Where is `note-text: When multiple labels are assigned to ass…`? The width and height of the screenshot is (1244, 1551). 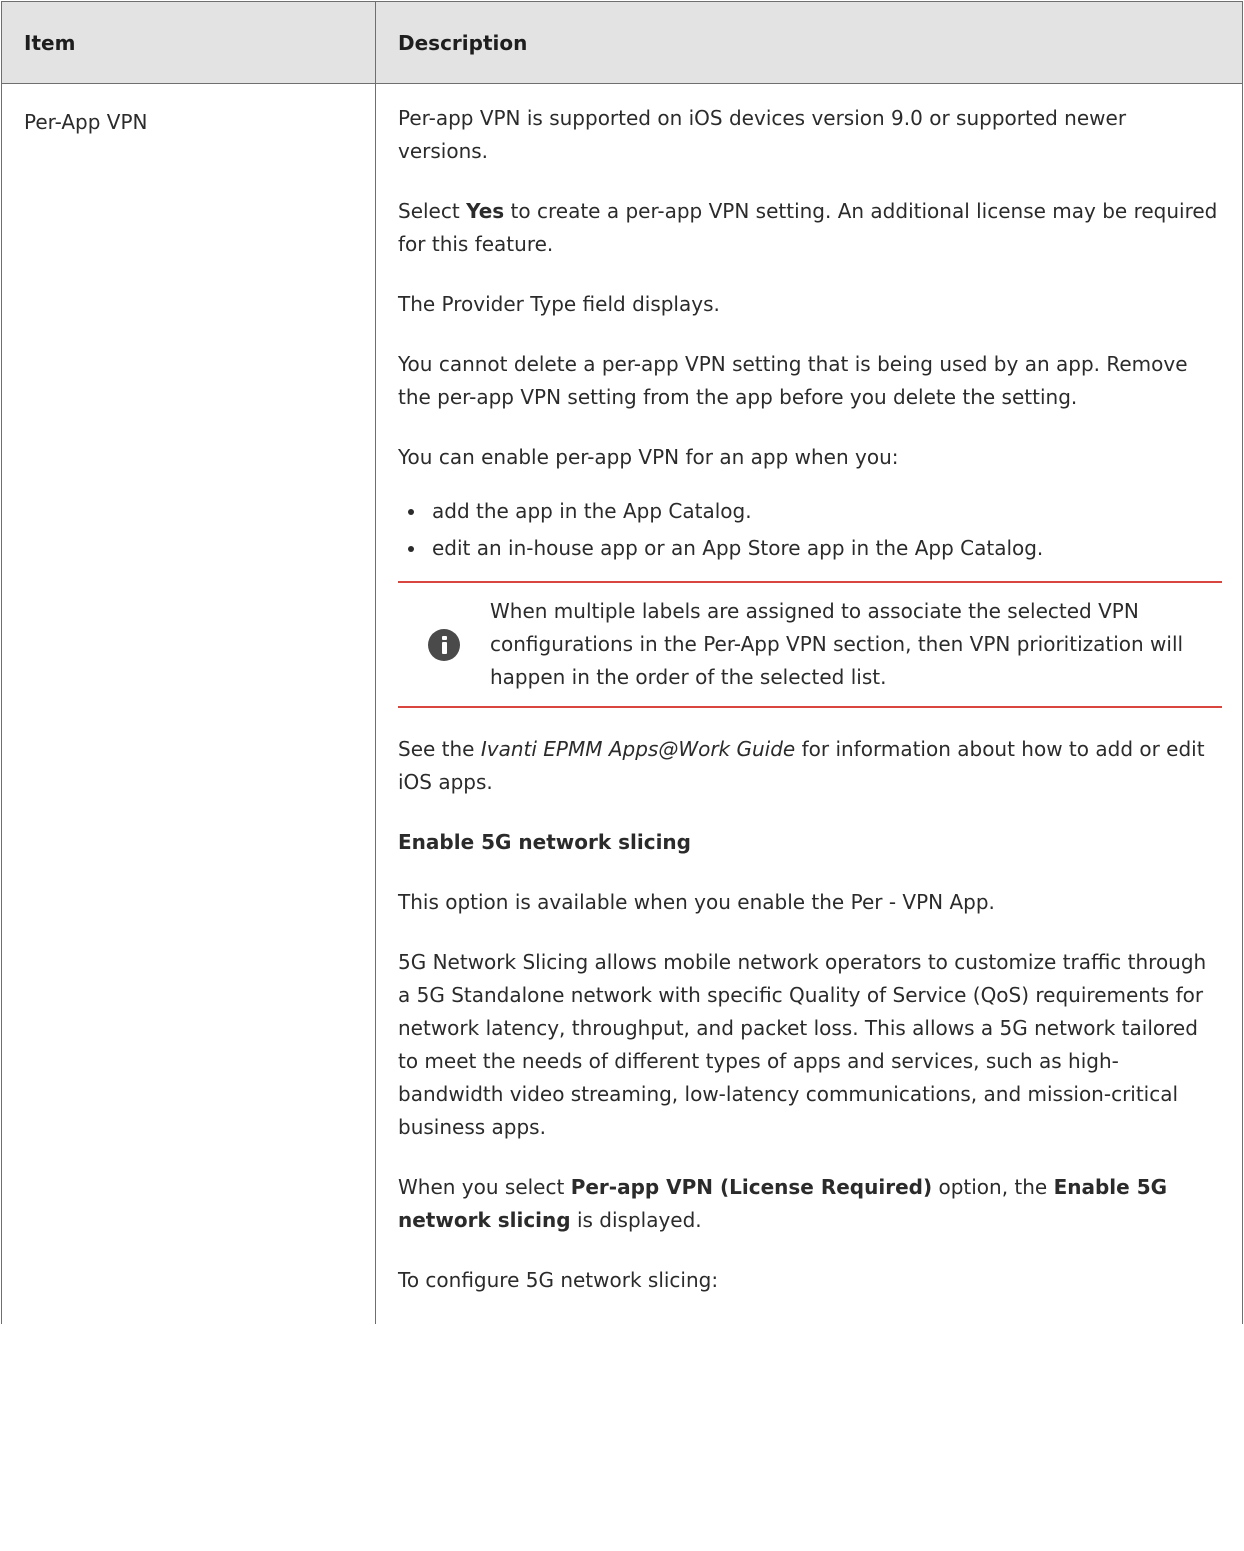
note-text: When multiple labels are assigned to ass… is located at coordinates (837, 644).